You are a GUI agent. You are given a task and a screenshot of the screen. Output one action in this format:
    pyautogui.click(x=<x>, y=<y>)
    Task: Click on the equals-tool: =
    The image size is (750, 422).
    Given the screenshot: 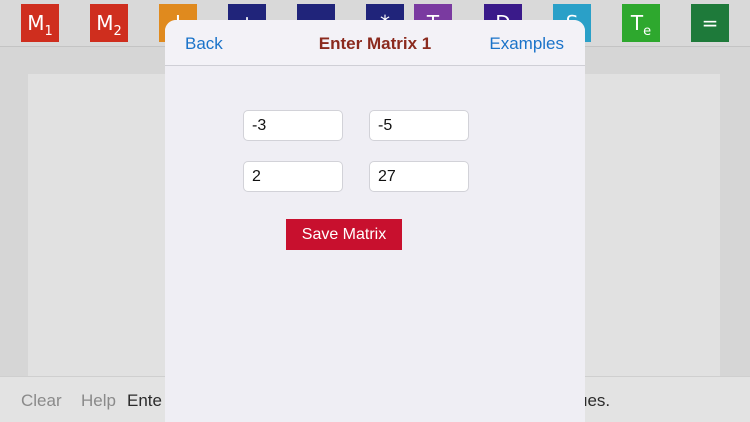 What is the action you would take?
    pyautogui.click(x=710, y=23)
    